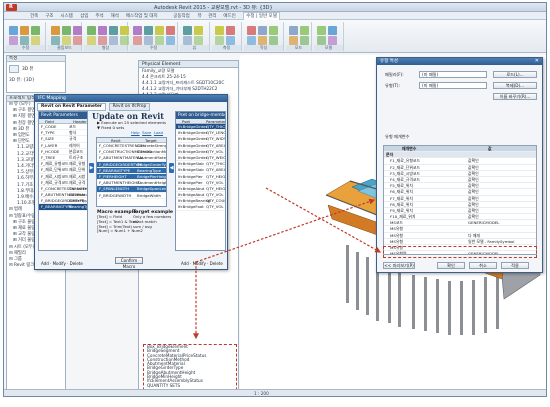  Describe the element at coordinates (216, 263) in the screenshot. I see `right-delete-button: Delete` at that location.